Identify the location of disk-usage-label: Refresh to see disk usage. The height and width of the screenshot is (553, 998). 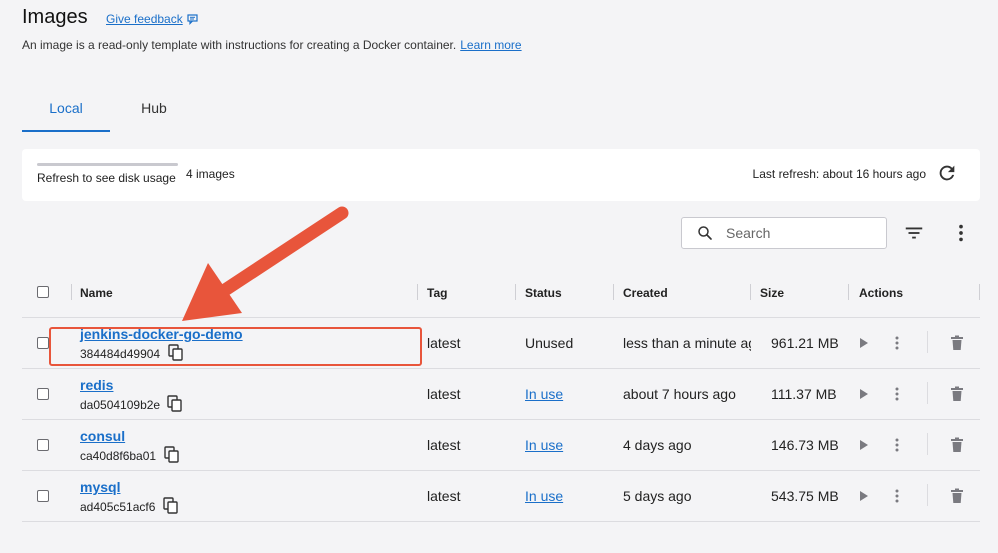
(106, 178).